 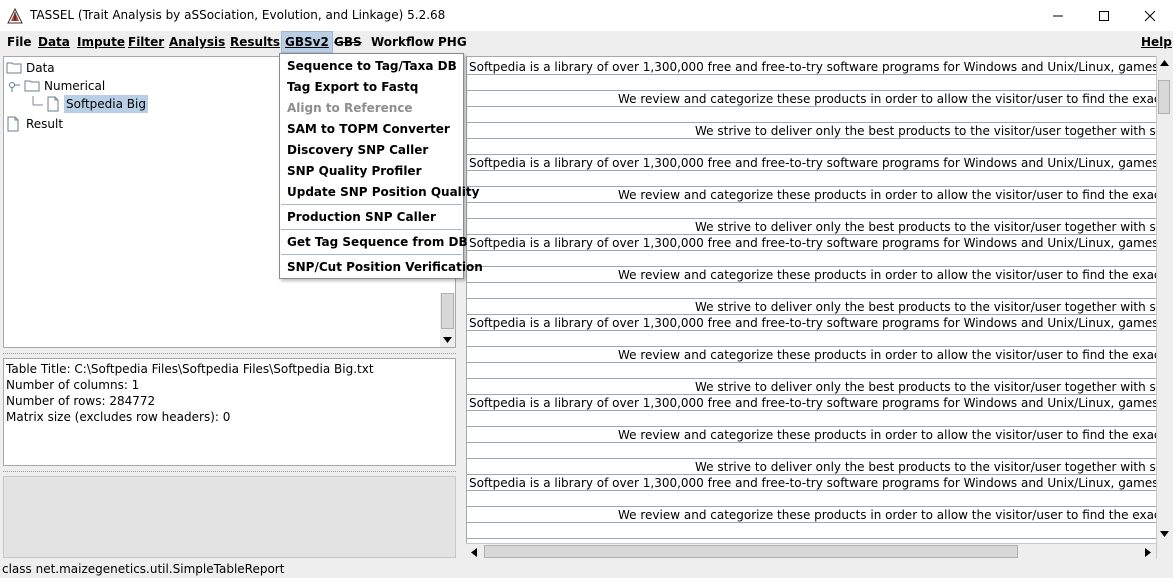 I want to click on close-button, so click(x=1150, y=15).